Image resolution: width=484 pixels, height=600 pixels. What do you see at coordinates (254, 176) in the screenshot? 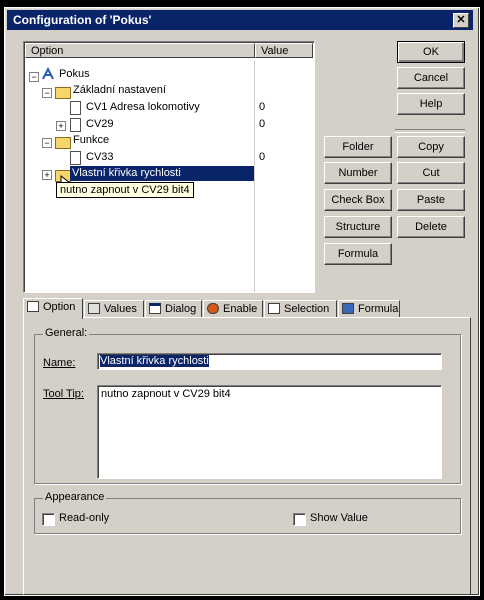
I see `column-divider` at bounding box center [254, 176].